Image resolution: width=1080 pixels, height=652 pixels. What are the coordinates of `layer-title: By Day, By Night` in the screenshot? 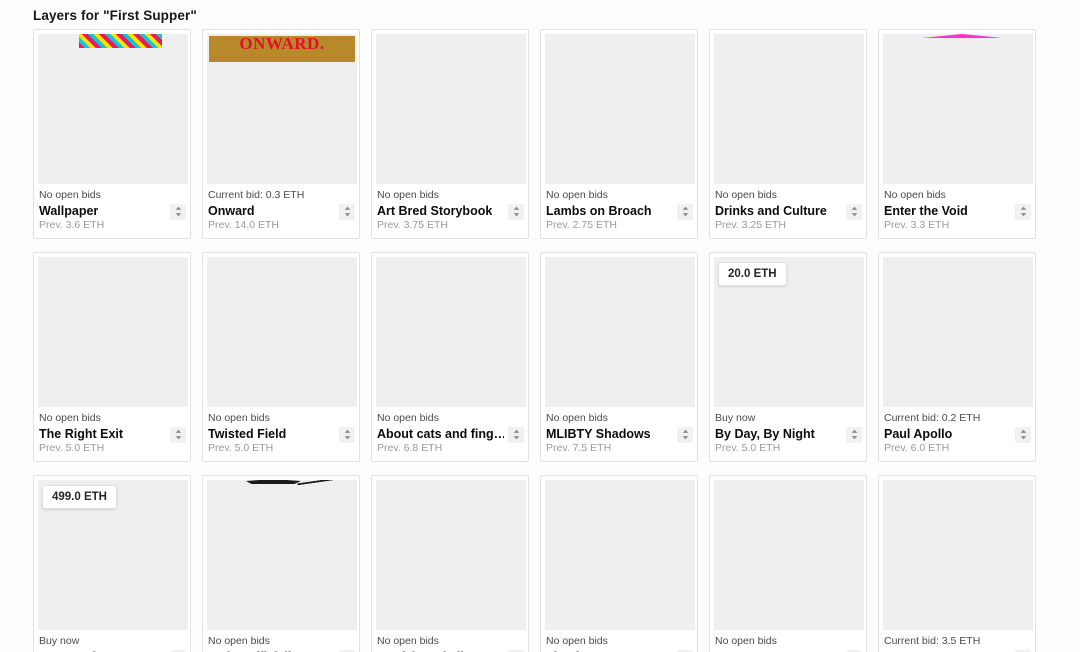 It's located at (765, 434).